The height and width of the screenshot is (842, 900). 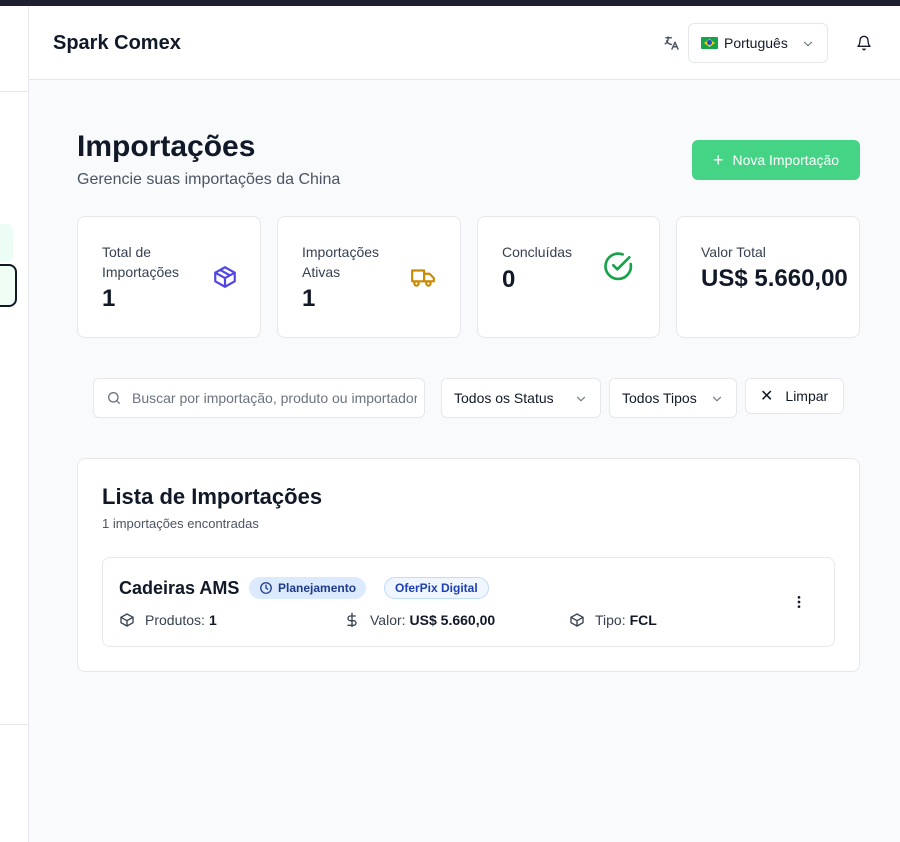 I want to click on brand-name: Spark Comex, so click(x=117, y=43).